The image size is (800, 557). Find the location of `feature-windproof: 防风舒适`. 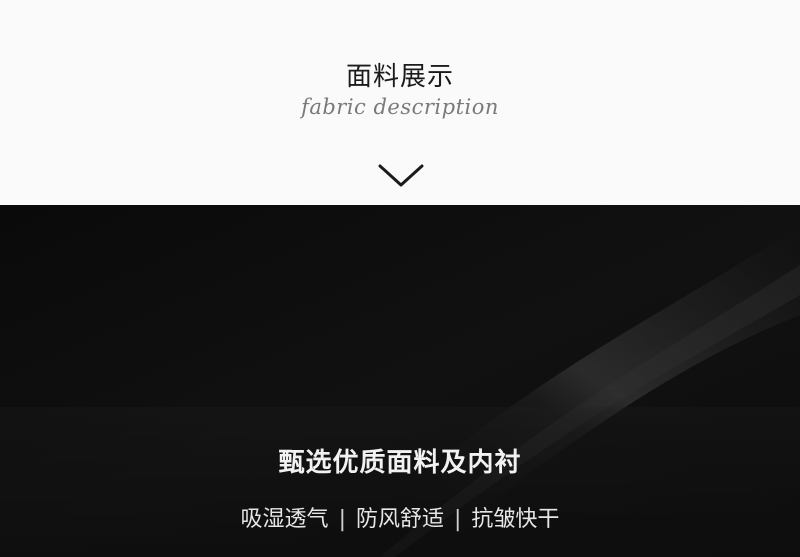

feature-windproof: 防风舒适 is located at coordinates (399, 519).